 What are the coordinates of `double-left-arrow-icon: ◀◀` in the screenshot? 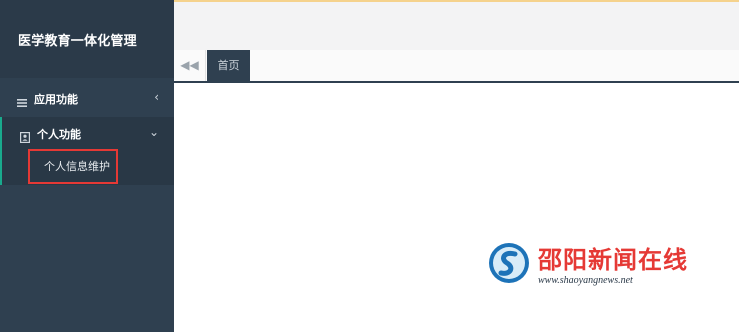 It's located at (190, 65).